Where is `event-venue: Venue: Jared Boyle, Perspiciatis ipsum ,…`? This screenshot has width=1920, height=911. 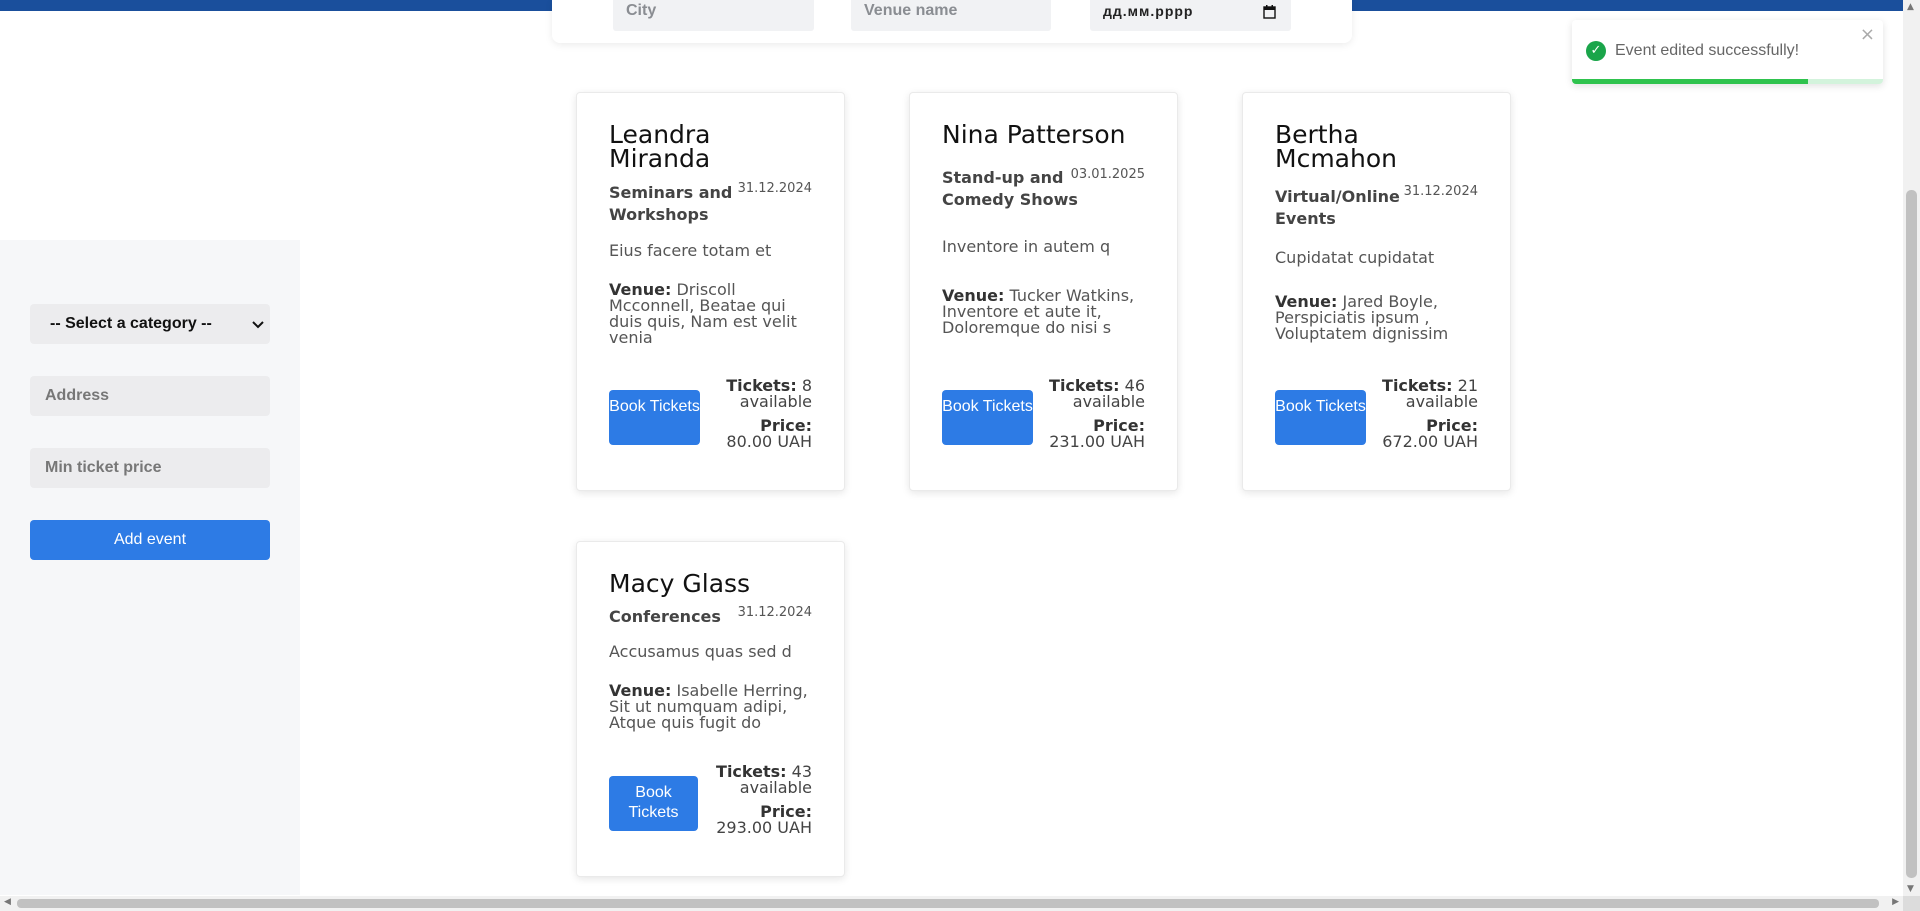
event-venue: Venue: Jared Boyle, Perspiciatis ipsum ,… is located at coordinates (1380, 318).